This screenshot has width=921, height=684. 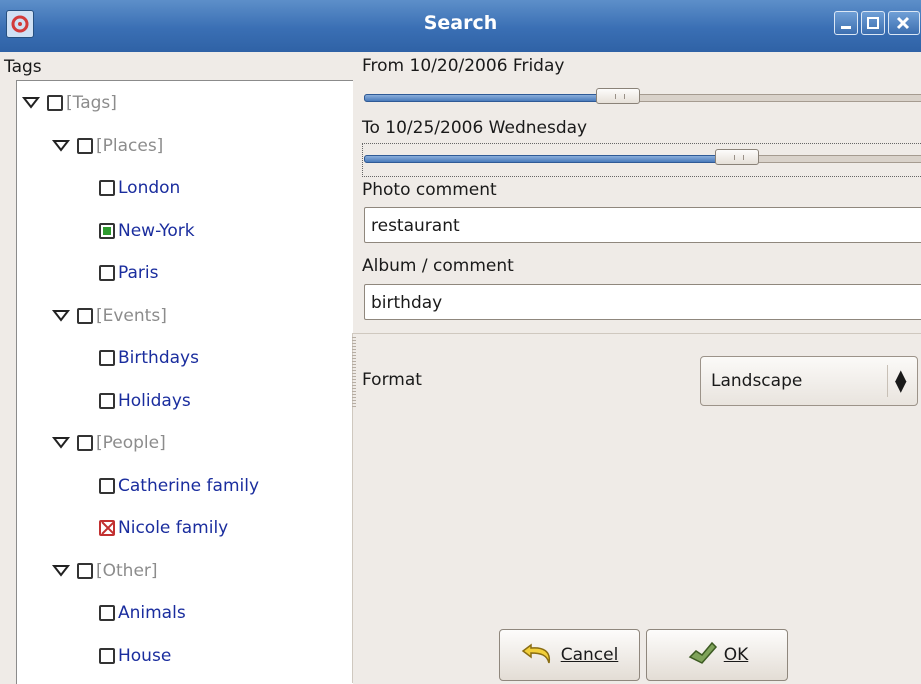 What do you see at coordinates (145, 655) in the screenshot?
I see `tree-item-label: House` at bounding box center [145, 655].